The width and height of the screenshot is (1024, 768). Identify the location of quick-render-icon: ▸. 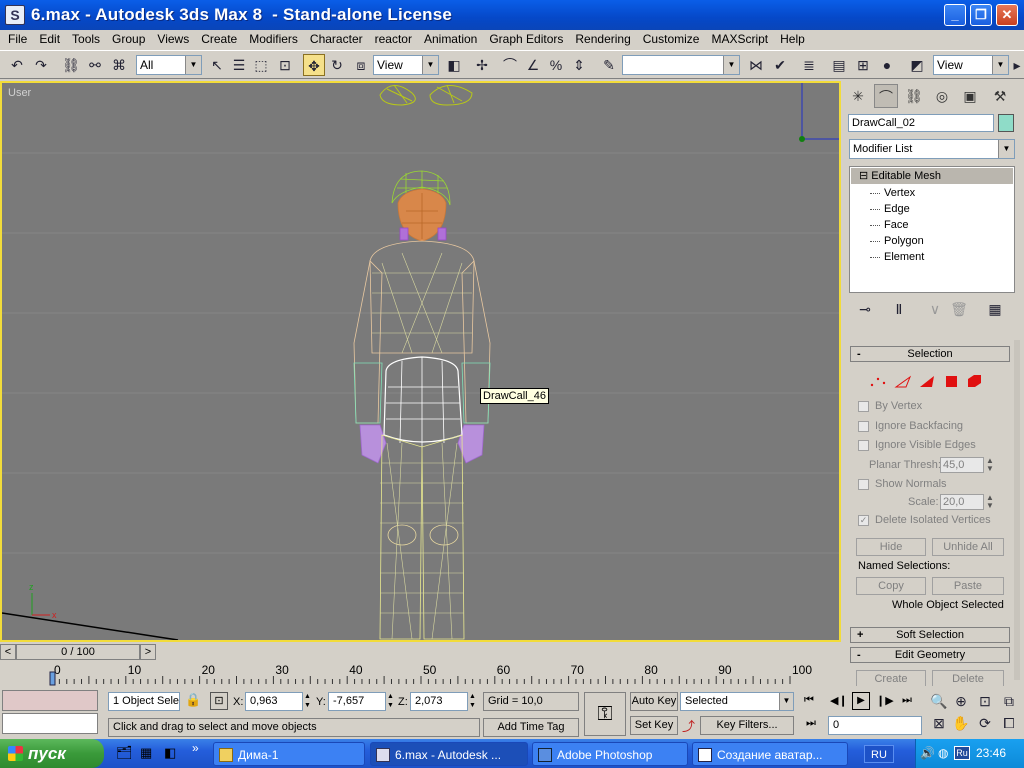
(1017, 65).